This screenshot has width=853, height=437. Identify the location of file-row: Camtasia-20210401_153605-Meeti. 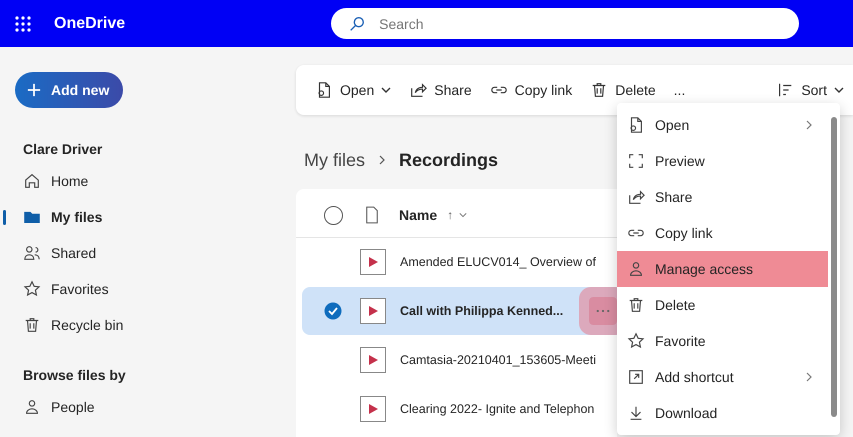
(459, 360).